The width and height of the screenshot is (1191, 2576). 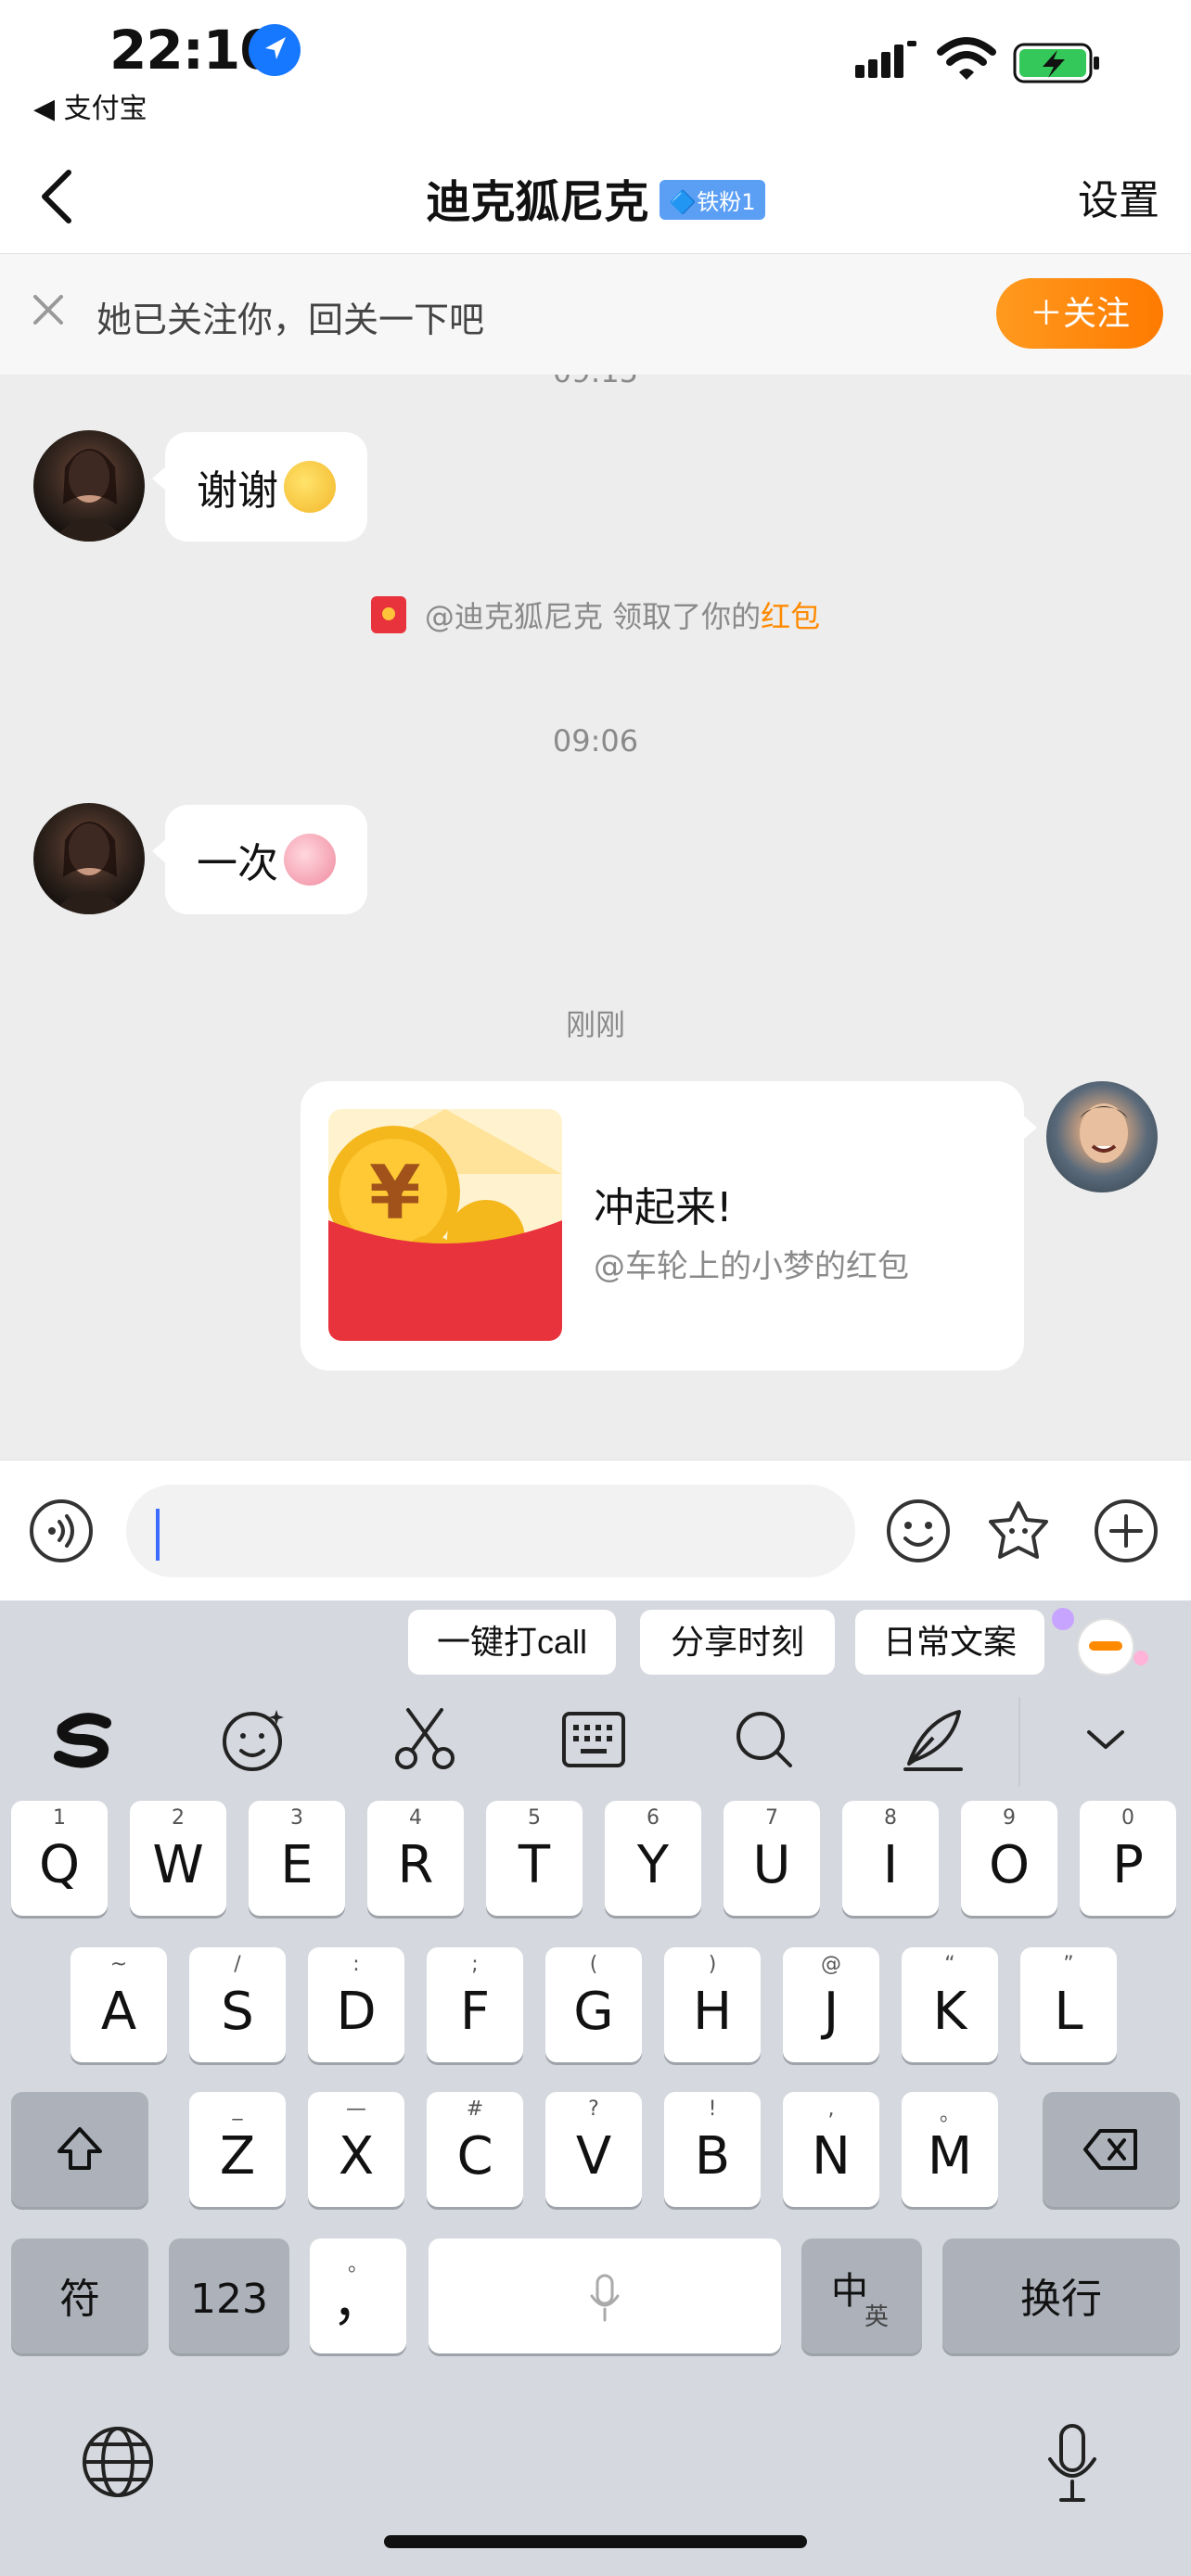 I want to click on toolbar-divider, so click(x=1019, y=1741).